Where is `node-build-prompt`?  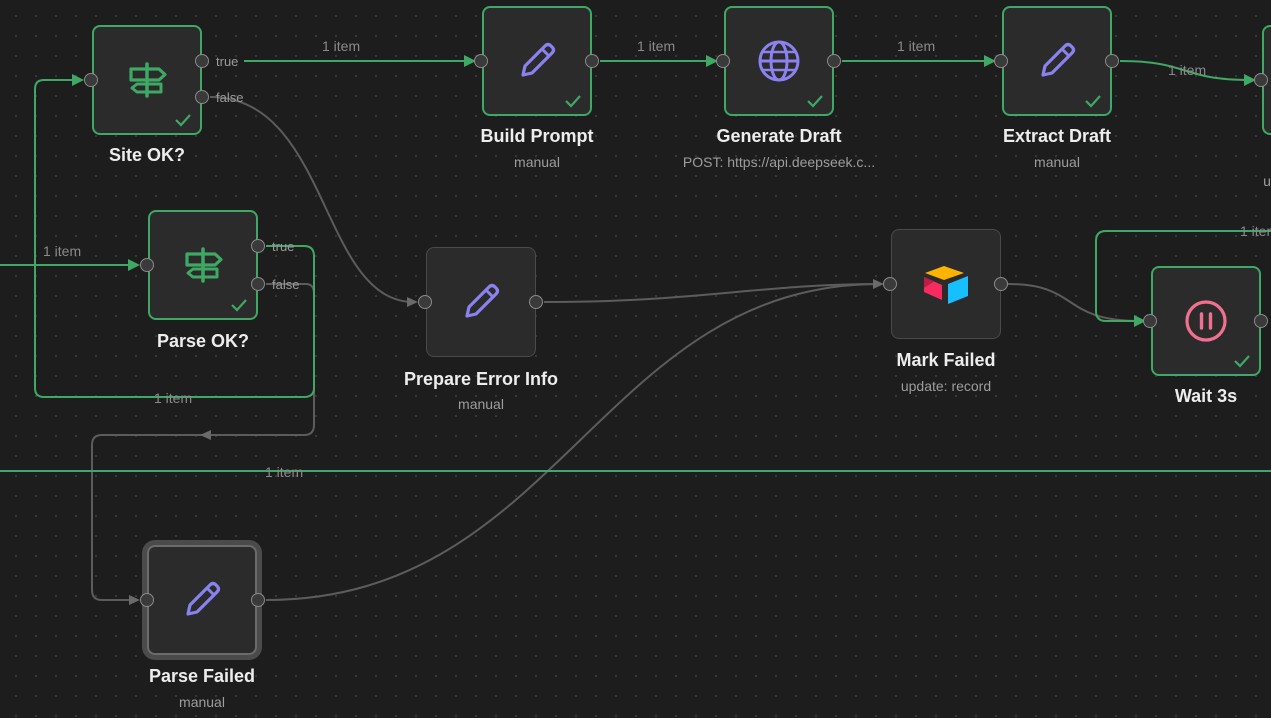 node-build-prompt is located at coordinates (537, 61).